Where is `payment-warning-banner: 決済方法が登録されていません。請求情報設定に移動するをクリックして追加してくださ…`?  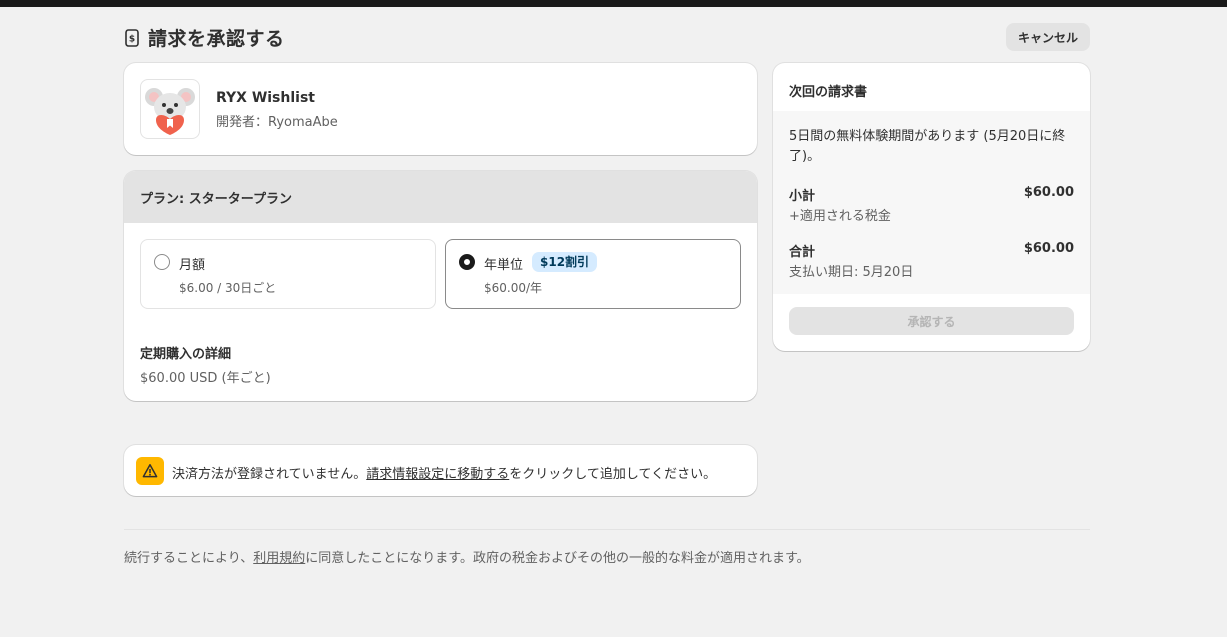
payment-warning-banner: 決済方法が登録されていません。請求情報設定に移動するをクリックして追加してくださ… is located at coordinates (440, 470).